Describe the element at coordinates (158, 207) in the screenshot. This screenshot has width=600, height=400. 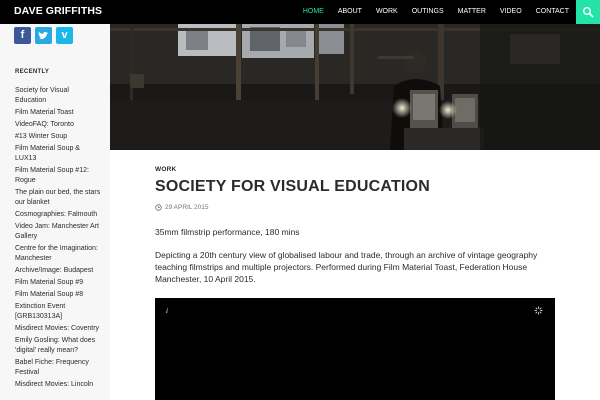
I see `clock-icon` at that location.